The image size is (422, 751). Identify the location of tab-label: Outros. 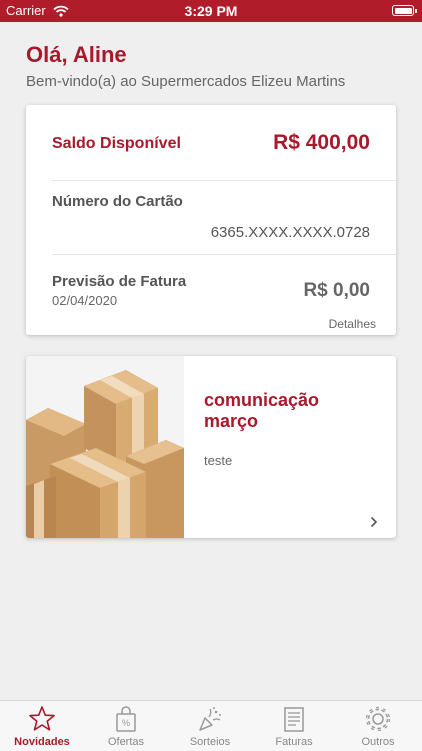
(378, 742).